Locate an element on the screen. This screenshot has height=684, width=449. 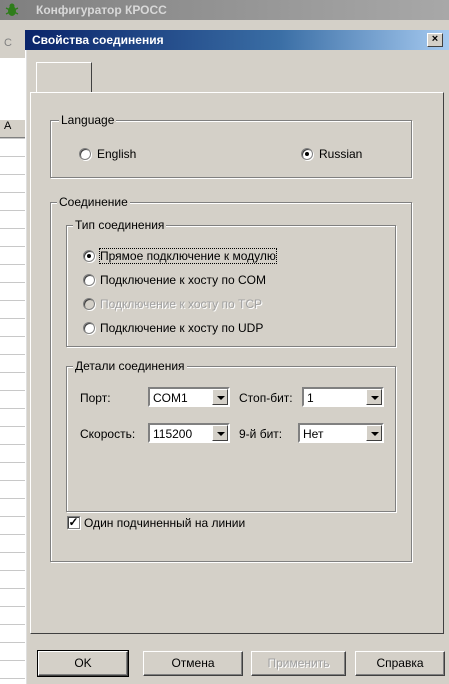
ninth-bit-label: 9-й бит: is located at coordinates (261, 434).